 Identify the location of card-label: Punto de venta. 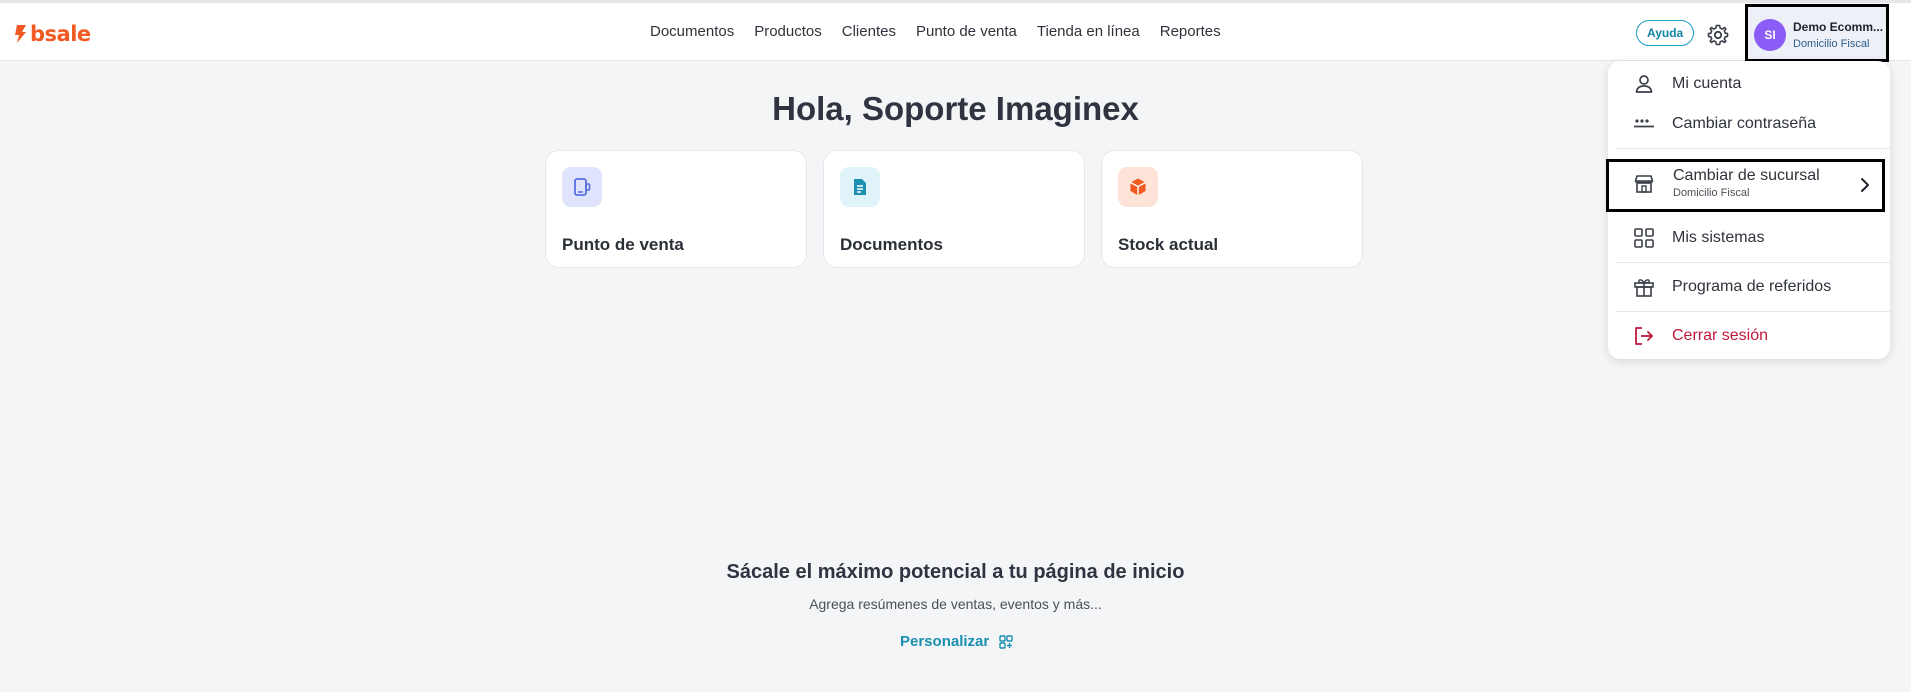
(623, 244).